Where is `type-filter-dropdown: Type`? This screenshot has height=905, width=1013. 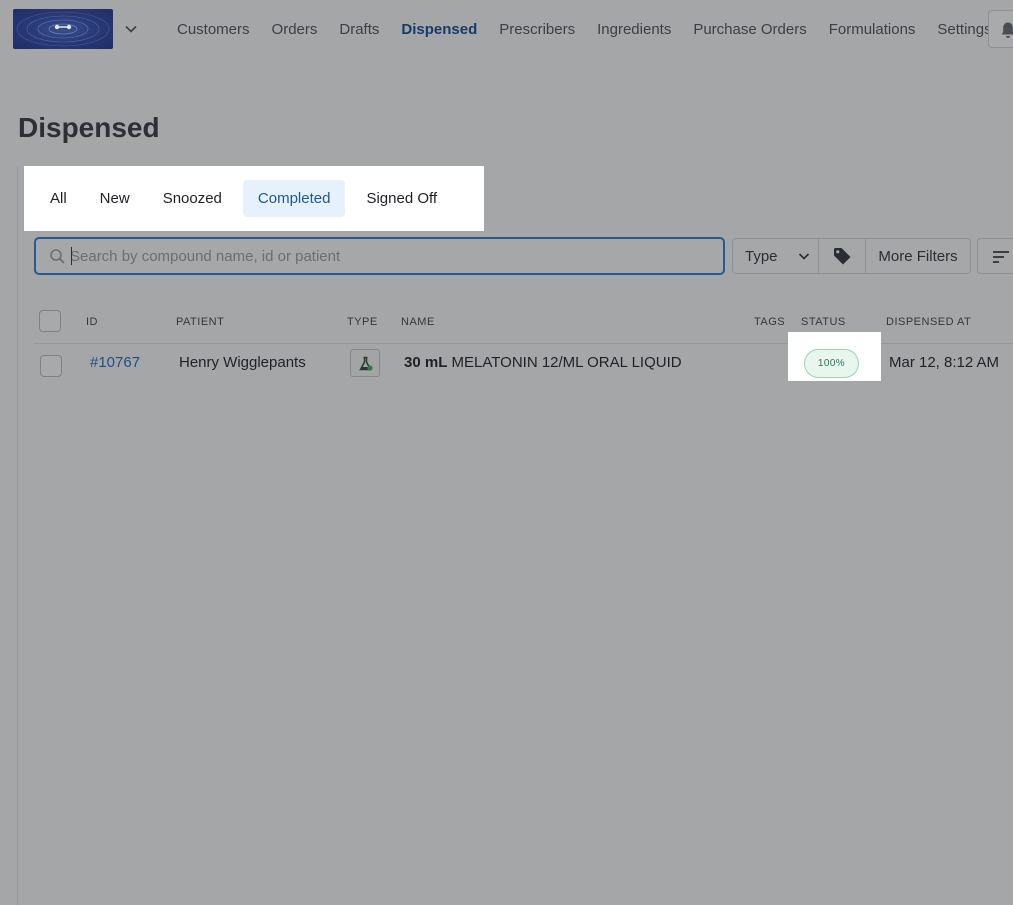
type-filter-dropdown: Type is located at coordinates (775, 256).